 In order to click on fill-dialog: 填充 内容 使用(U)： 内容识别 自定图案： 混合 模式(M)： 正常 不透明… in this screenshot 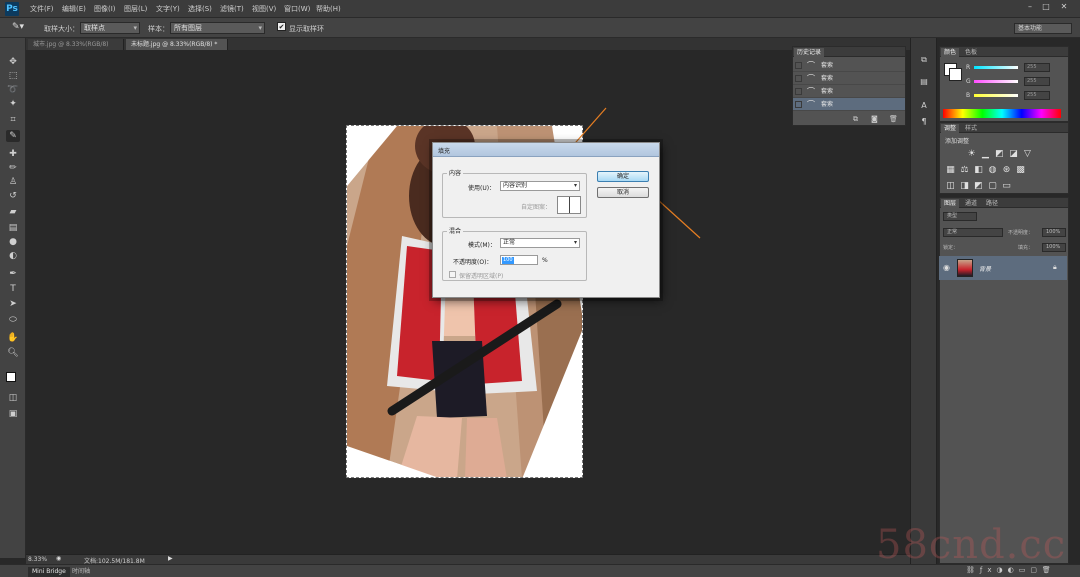, I will do `click(546, 220)`.